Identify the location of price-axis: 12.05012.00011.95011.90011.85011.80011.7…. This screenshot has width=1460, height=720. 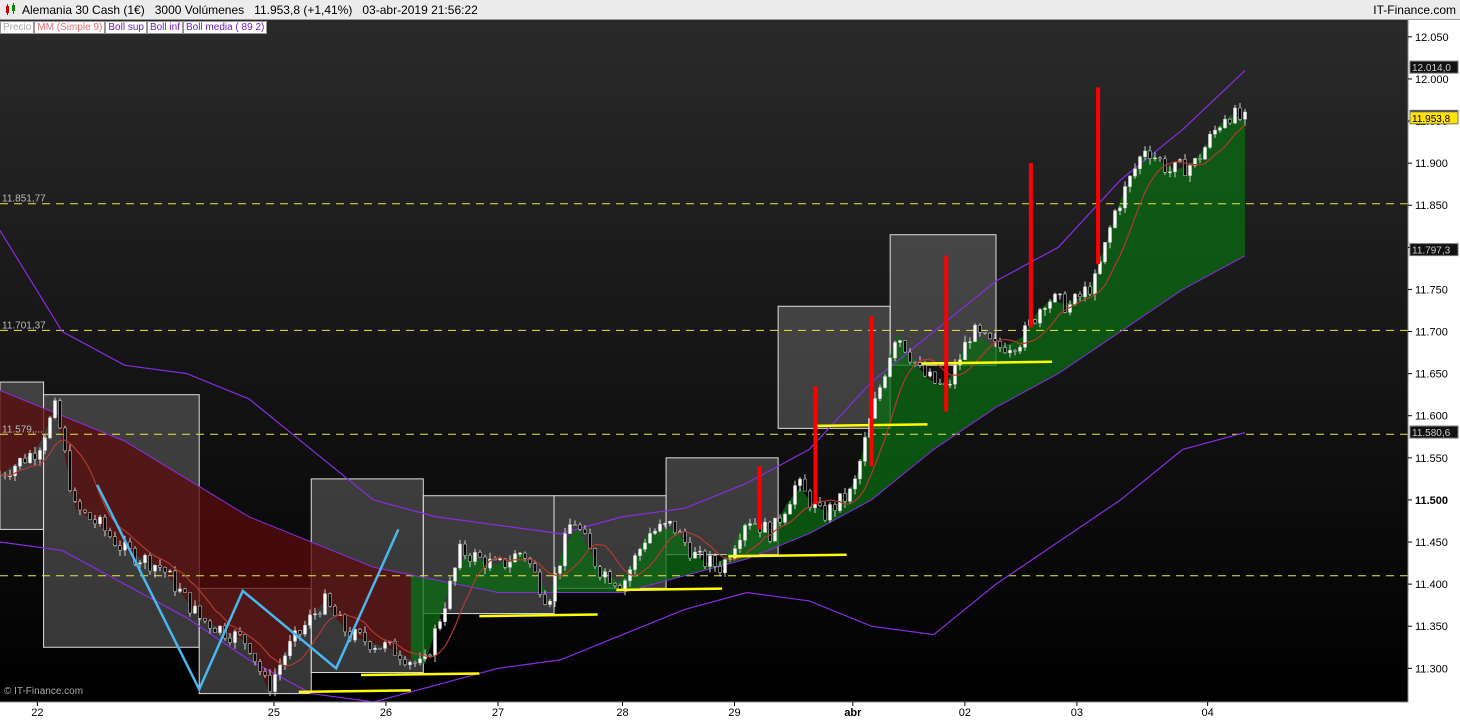
(1433, 370).